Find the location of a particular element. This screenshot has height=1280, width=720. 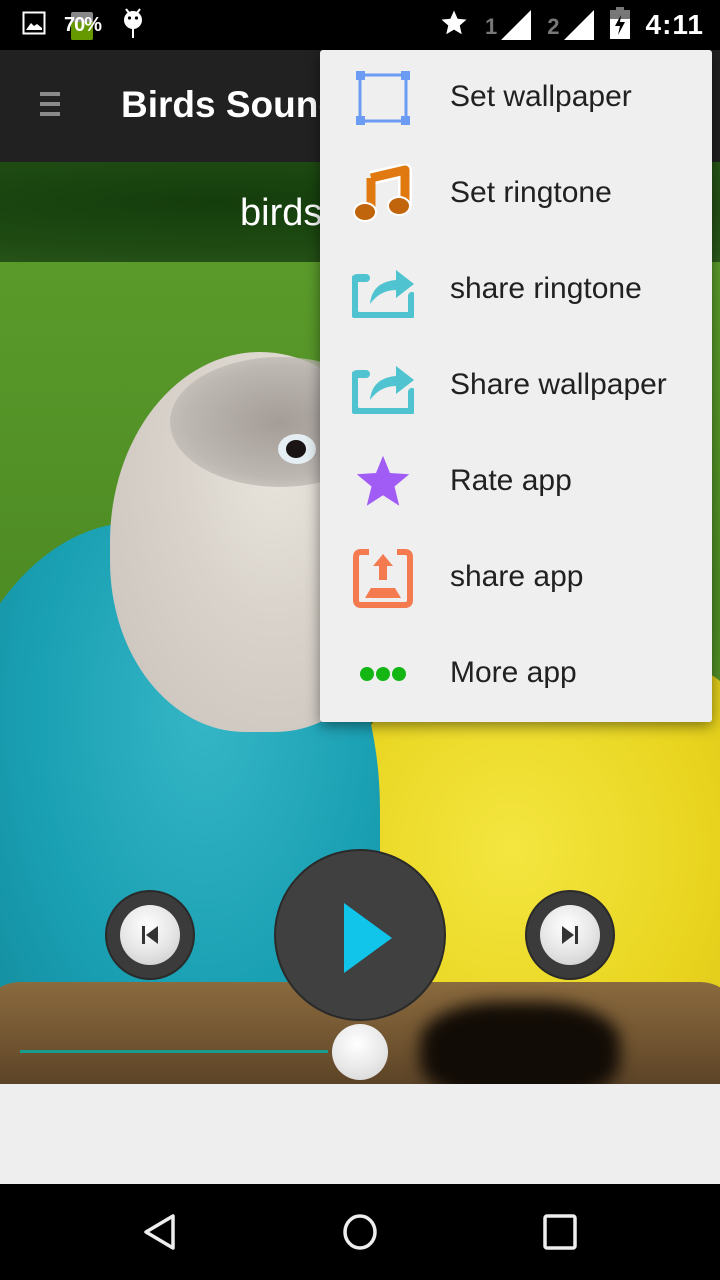

back-icon is located at coordinates (160, 1232).